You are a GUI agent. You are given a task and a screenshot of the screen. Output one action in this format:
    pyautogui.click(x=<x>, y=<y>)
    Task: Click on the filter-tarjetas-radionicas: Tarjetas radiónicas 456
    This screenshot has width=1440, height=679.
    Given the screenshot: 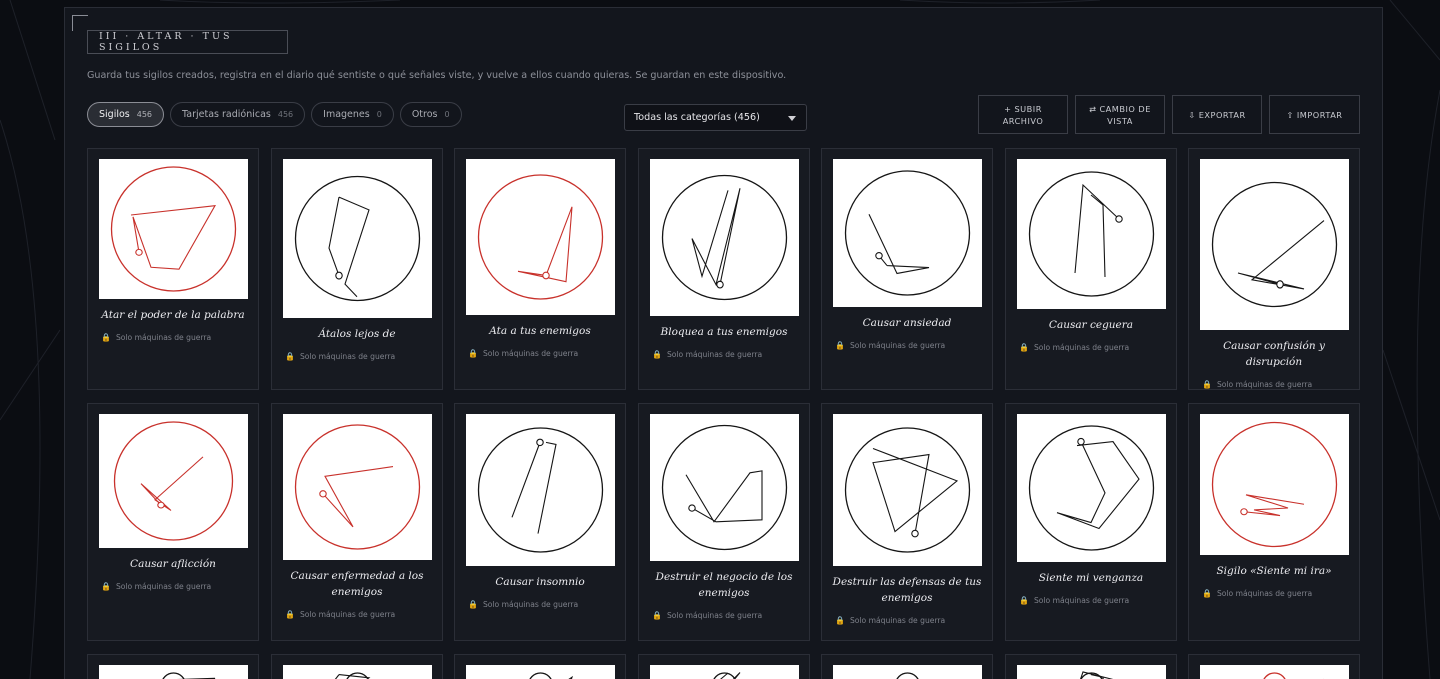 What is the action you would take?
    pyautogui.click(x=238, y=114)
    